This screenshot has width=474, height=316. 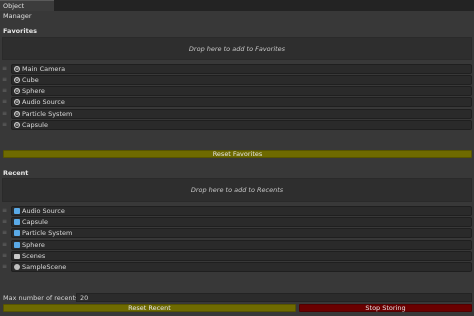 I want to click on object-field: ⊕ Cube, so click(x=241, y=80).